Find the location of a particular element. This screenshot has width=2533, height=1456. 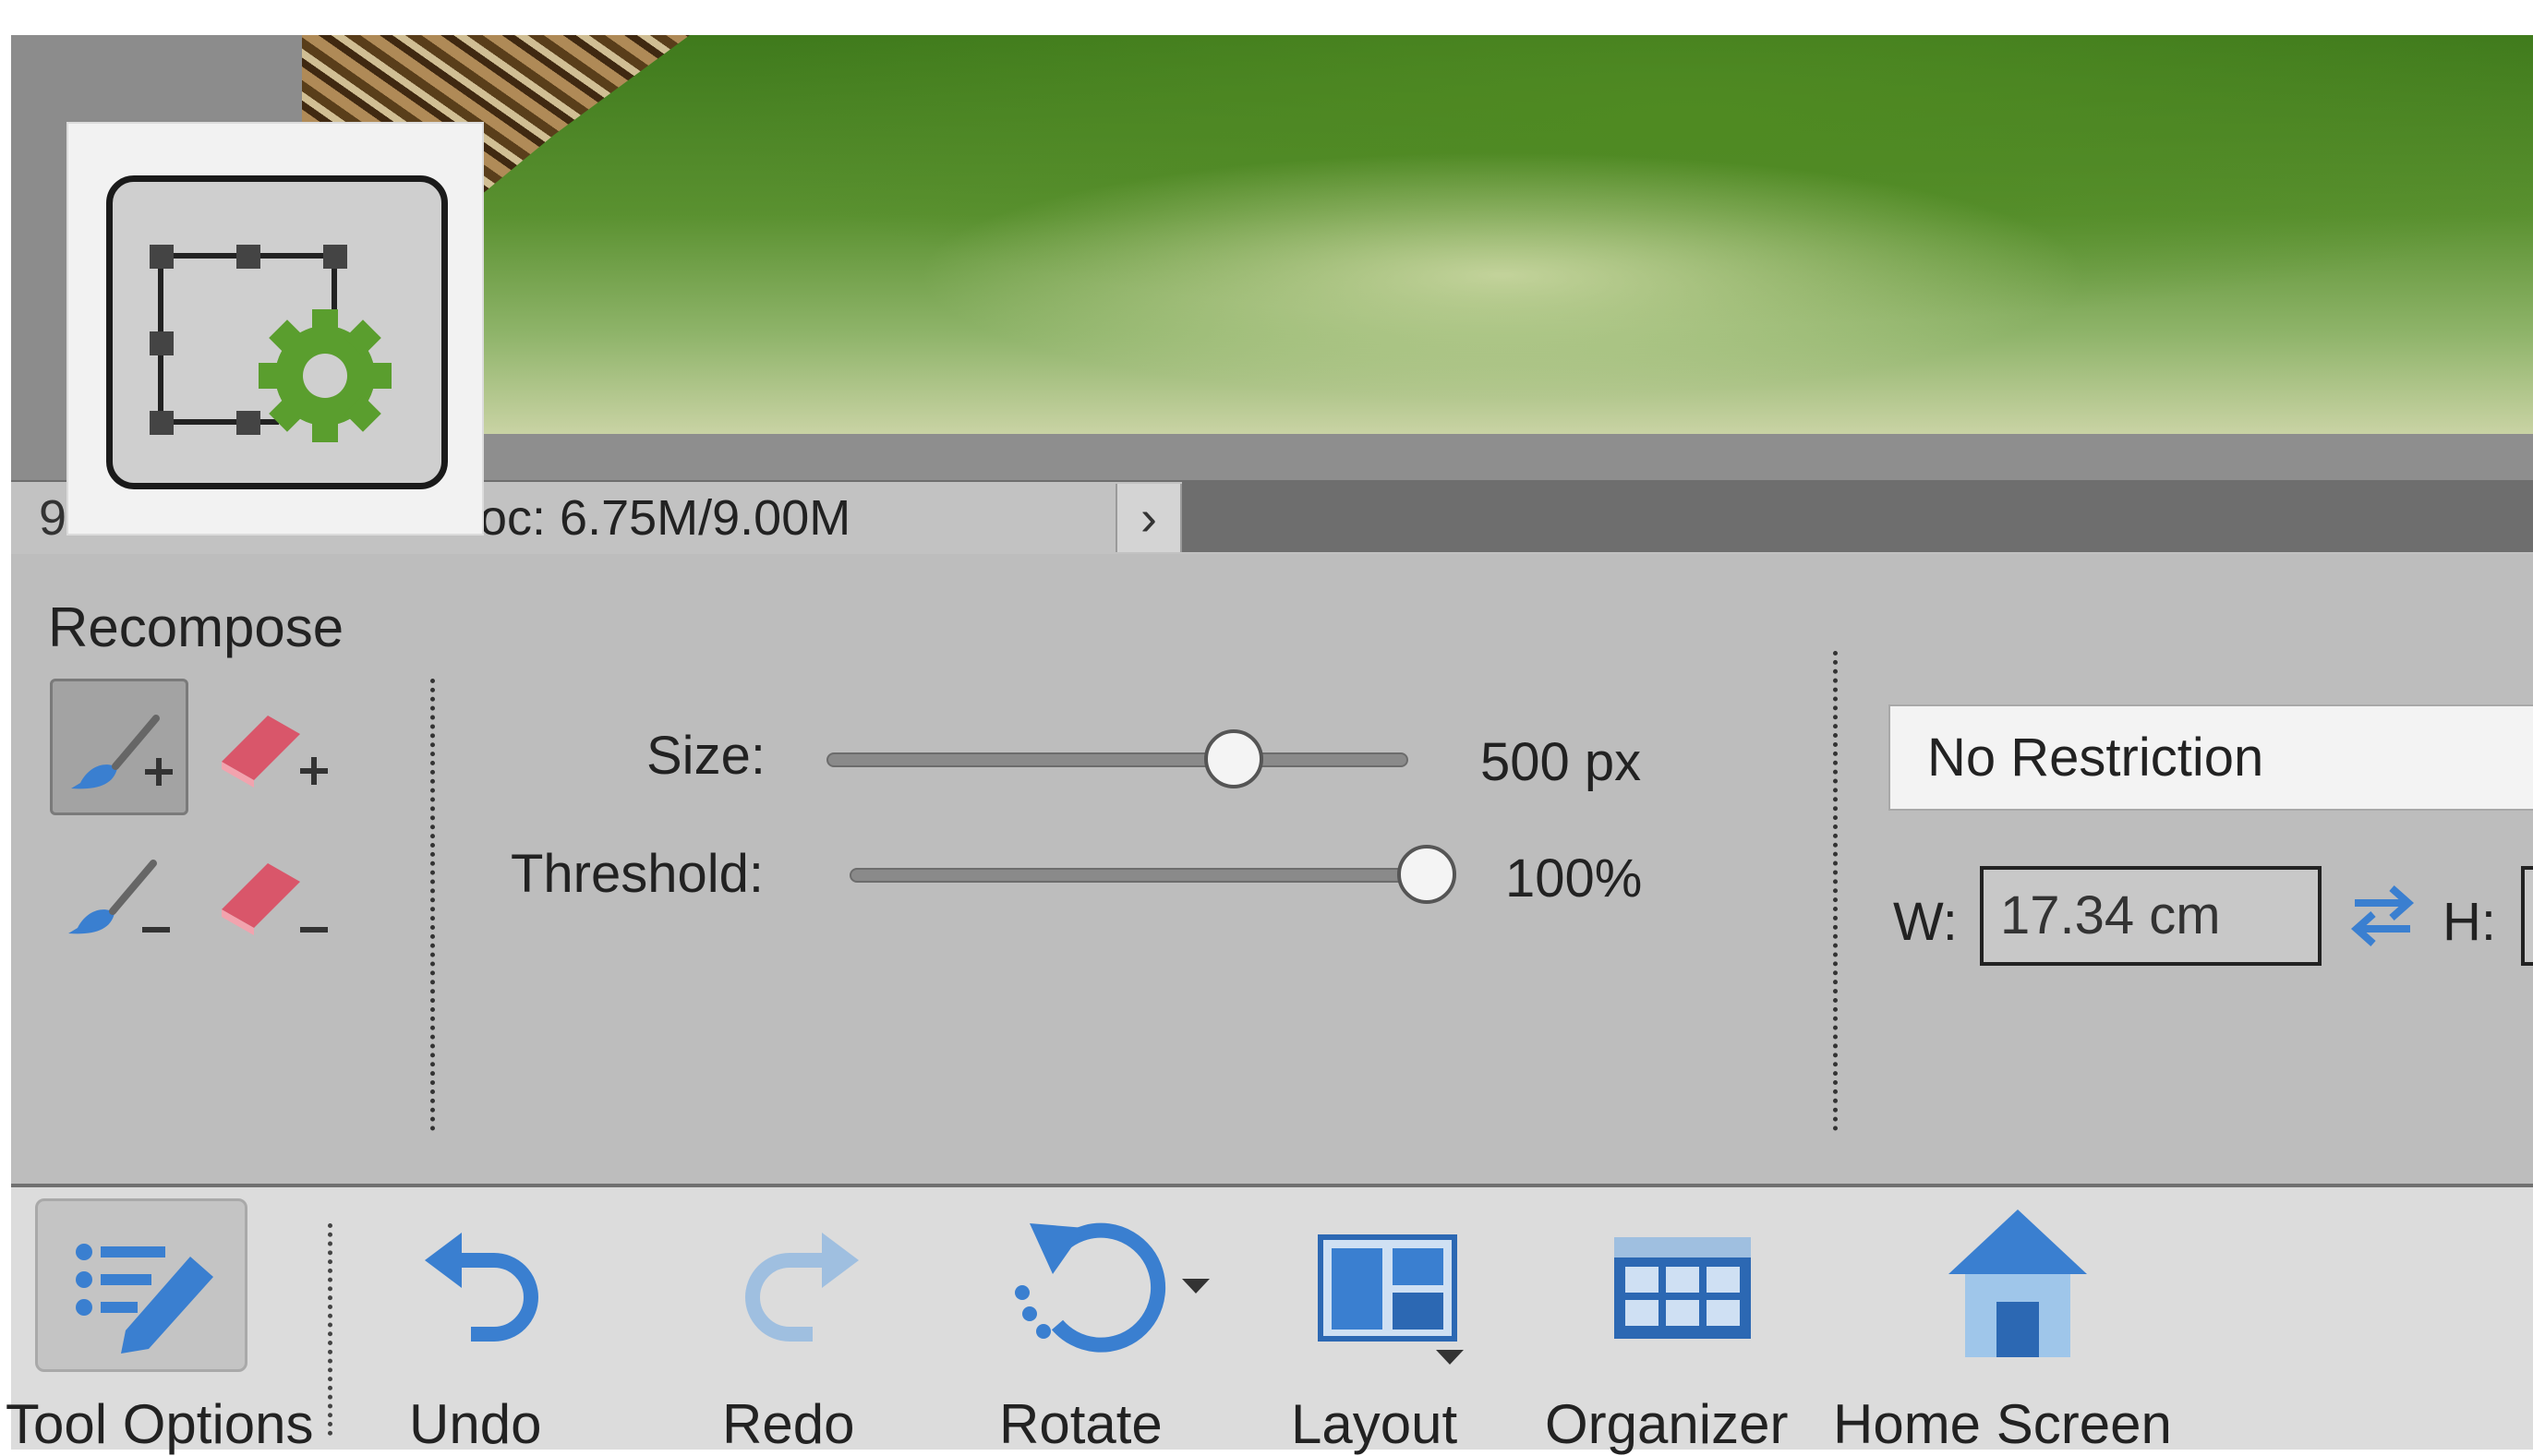

redo-label: Redo is located at coordinates (788, 1424).